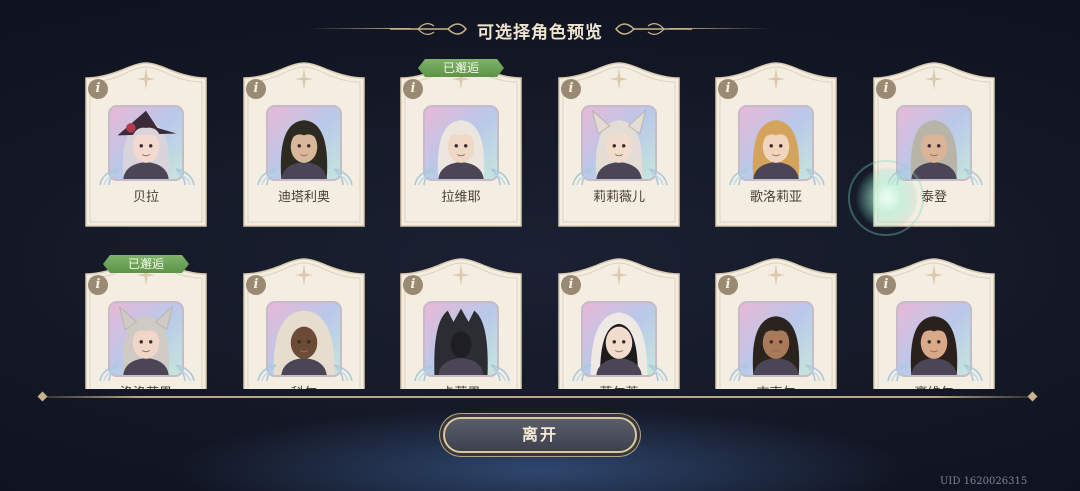 The height and width of the screenshot is (491, 1080). What do you see at coordinates (540, 33) in the screenshot?
I see `page-title: 可选择角色预览` at bounding box center [540, 33].